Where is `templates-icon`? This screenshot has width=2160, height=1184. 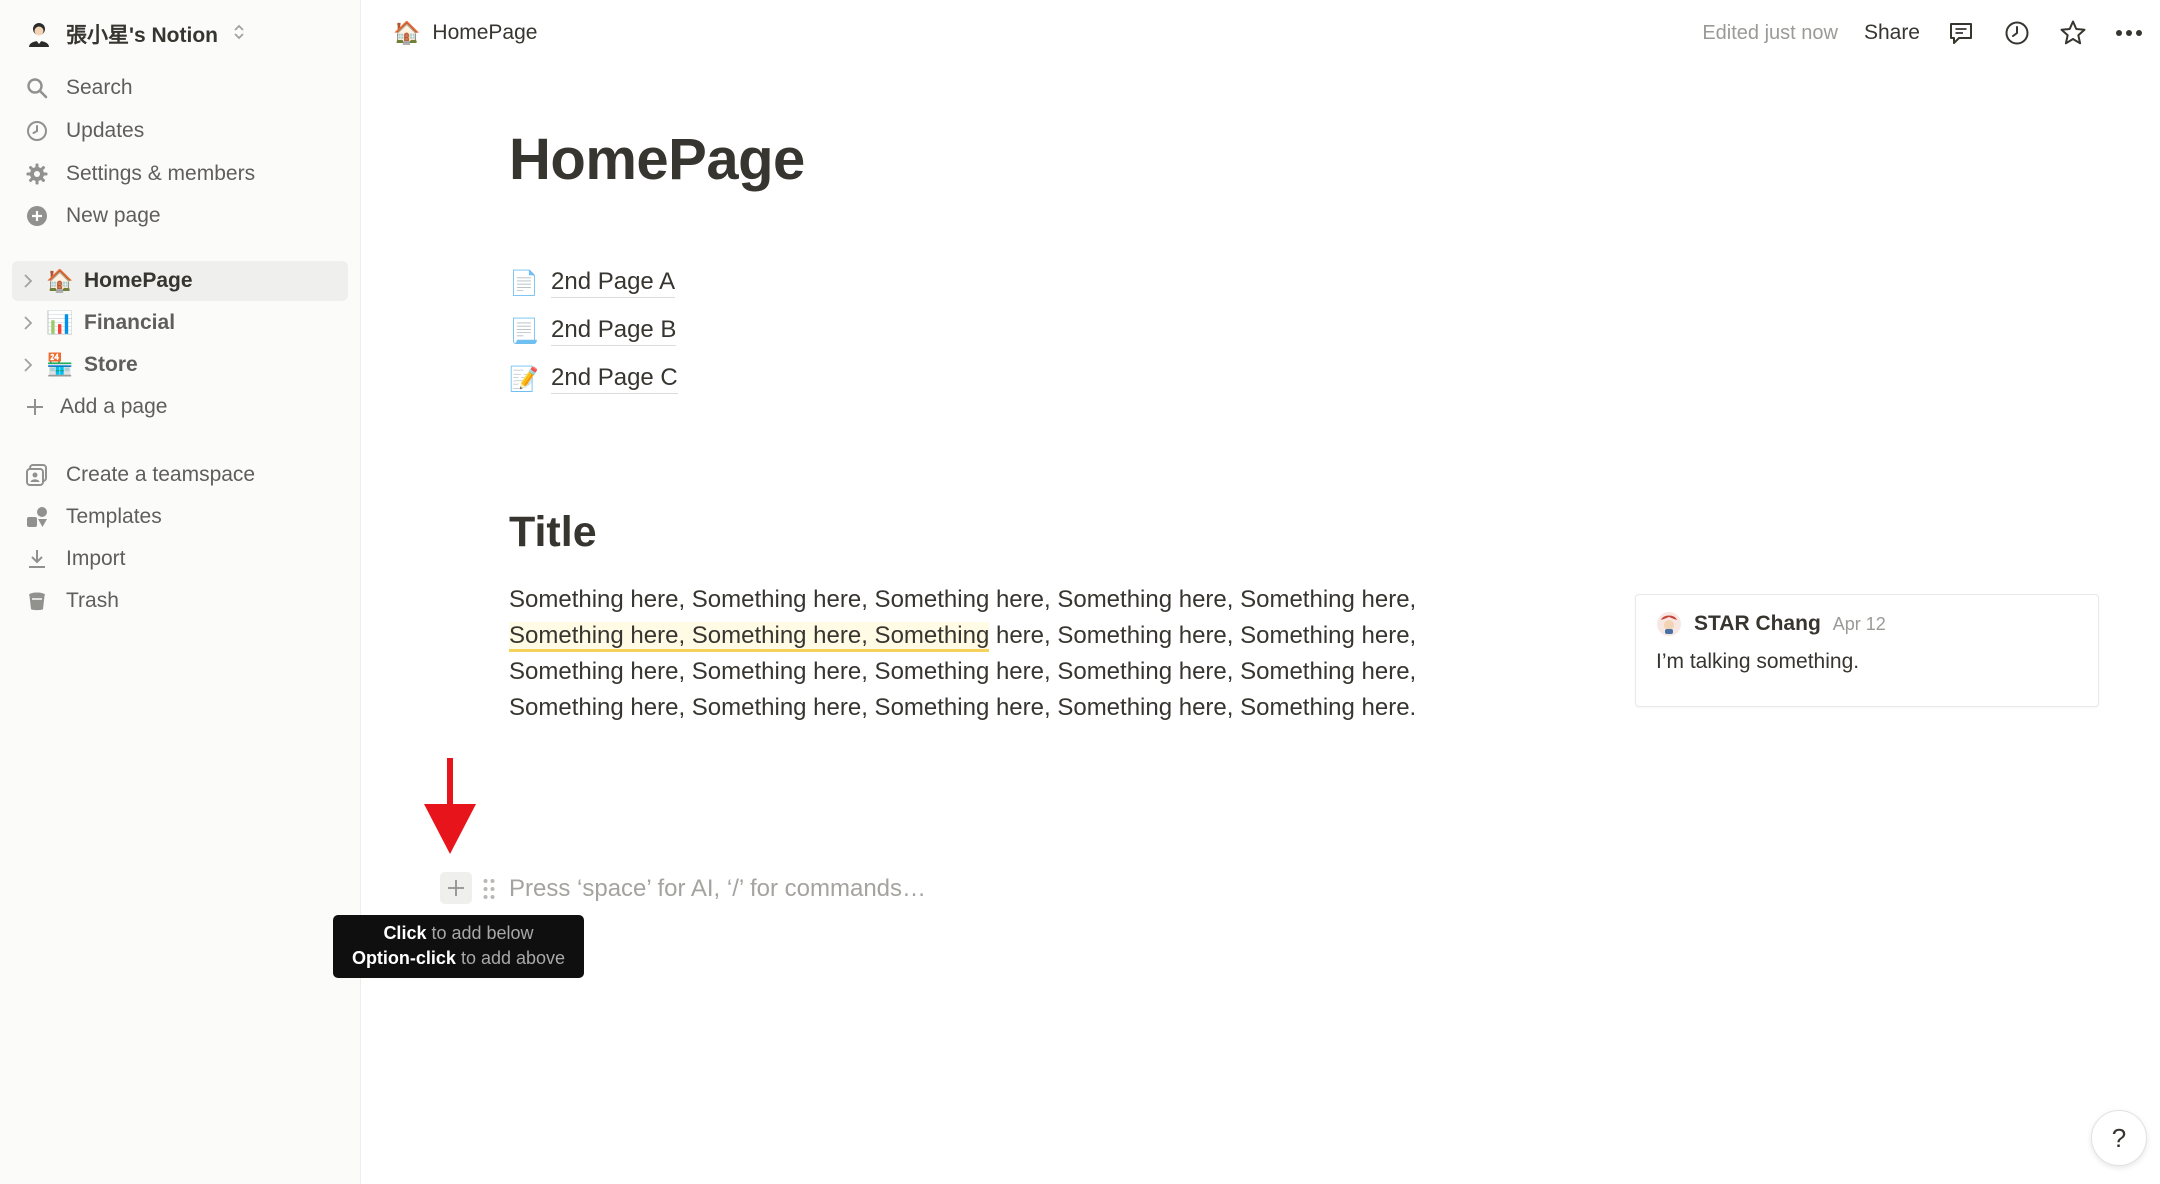 templates-icon is located at coordinates (37, 517).